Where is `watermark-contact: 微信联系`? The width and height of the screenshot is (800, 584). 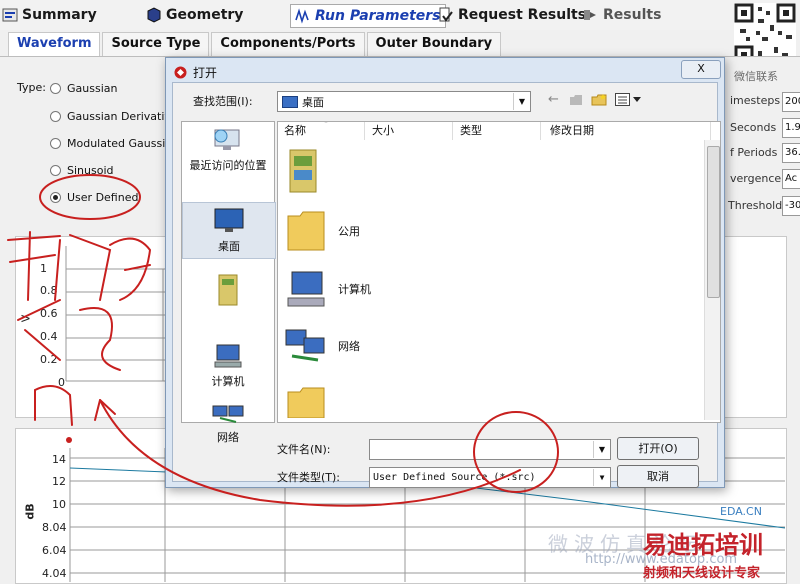
watermark-contact: 微信联系 is located at coordinates (756, 76).